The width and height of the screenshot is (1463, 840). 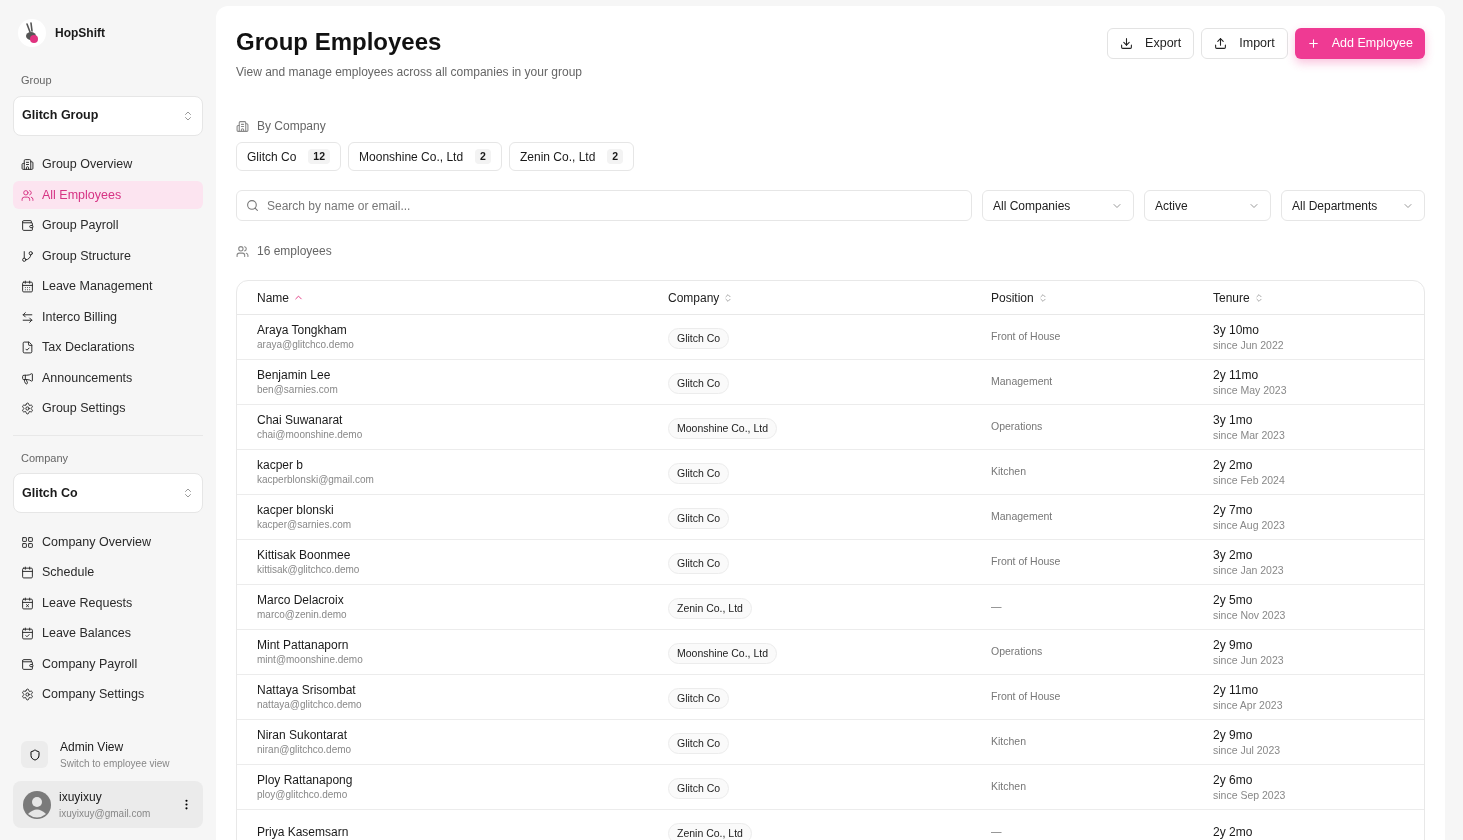 I want to click on import-button: Import, so click(x=1244, y=43).